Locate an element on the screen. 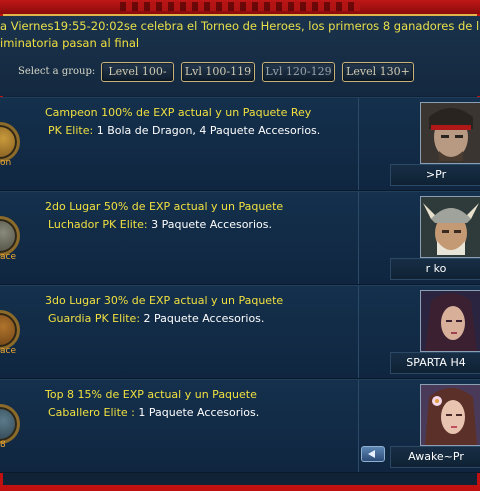  player-name: r ko is located at coordinates (435, 269).